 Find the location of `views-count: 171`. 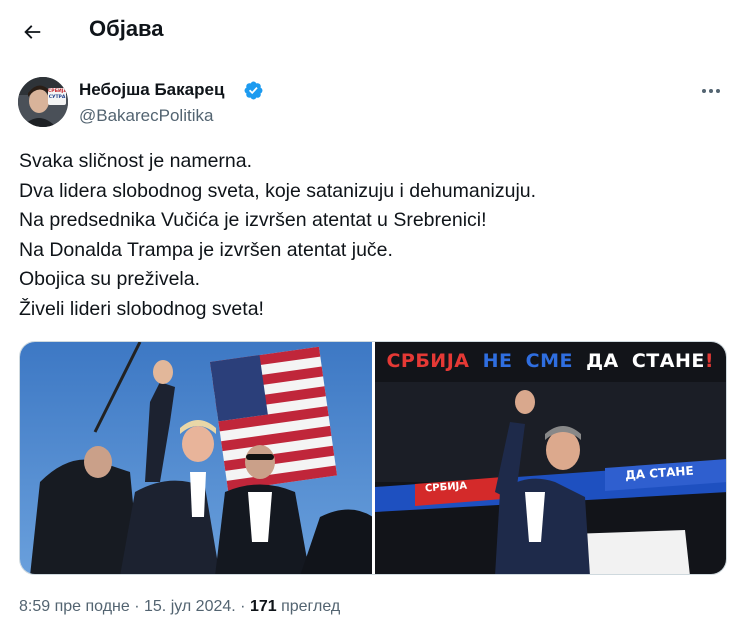

views-count: 171 is located at coordinates (263, 606).